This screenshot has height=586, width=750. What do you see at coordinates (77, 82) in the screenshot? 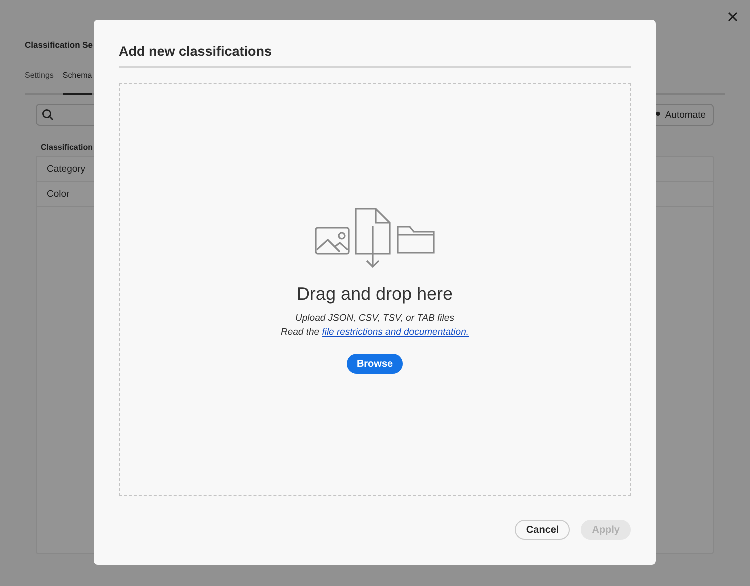
I see `tab: Schema` at bounding box center [77, 82].